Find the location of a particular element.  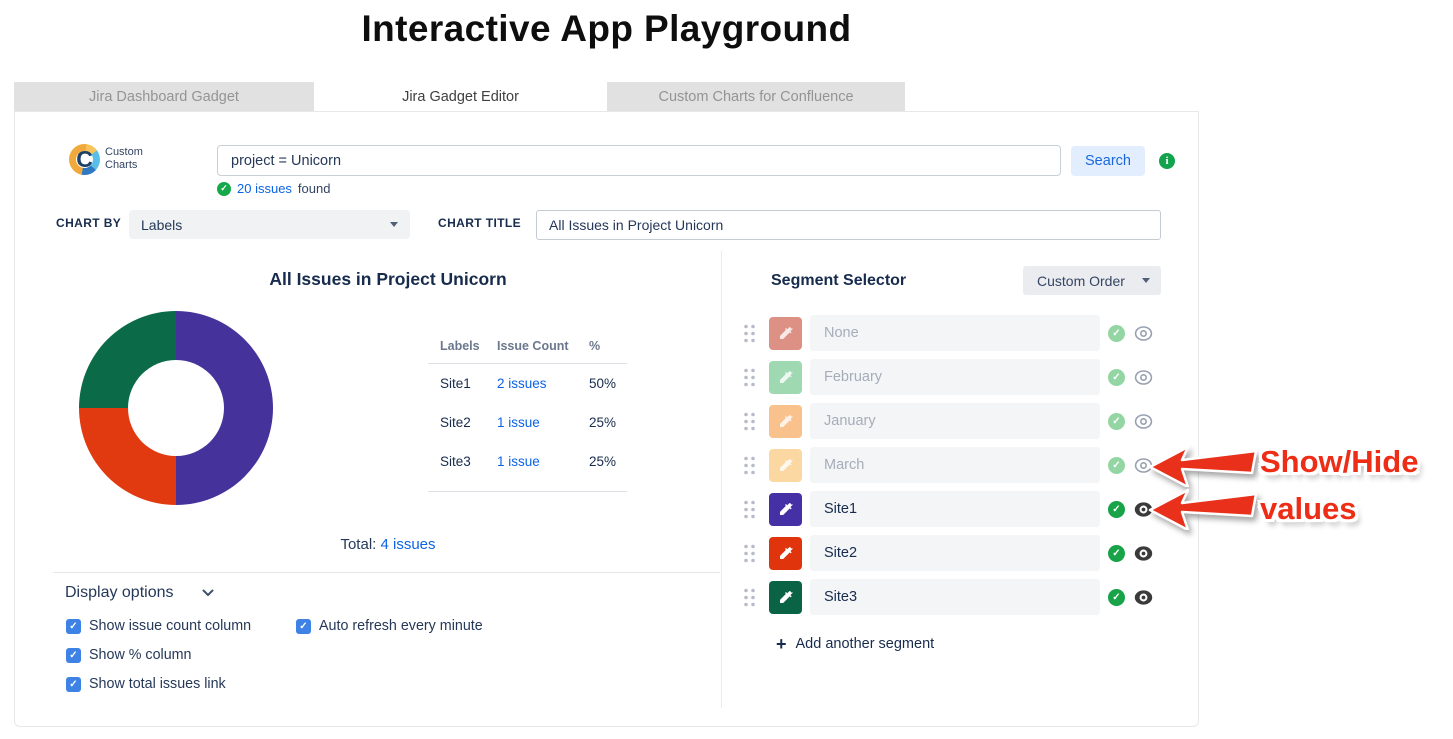

issues-found-link: 20 issues is located at coordinates (264, 188).